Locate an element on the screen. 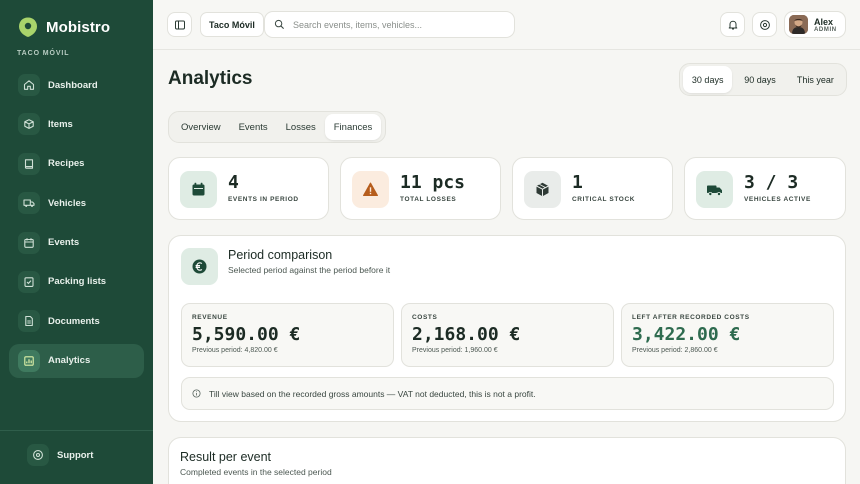  logo-icon is located at coordinates (28, 27).